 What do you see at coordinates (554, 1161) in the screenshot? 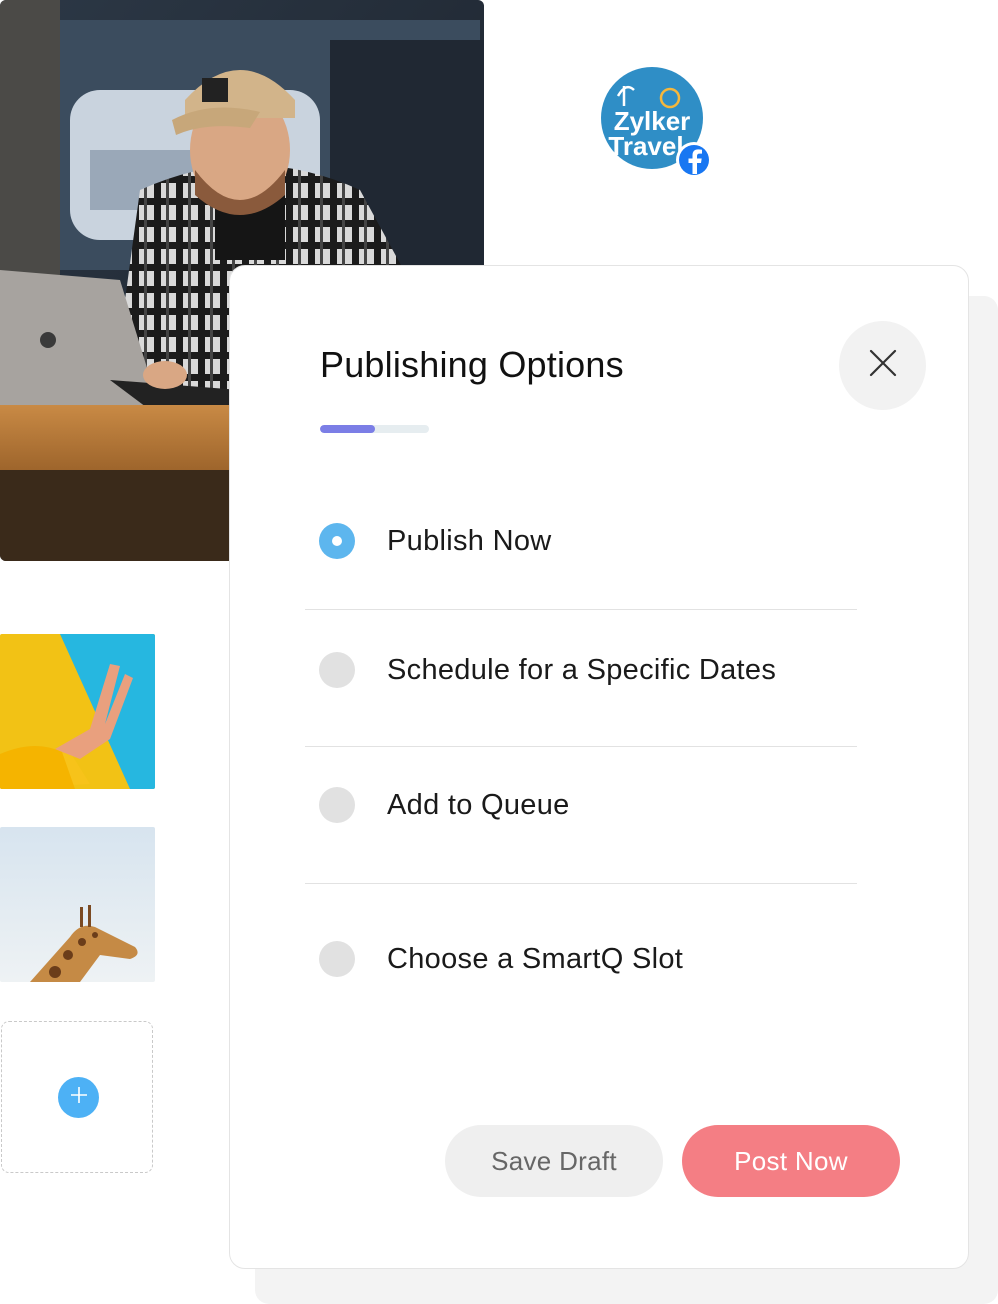
I see `save-draft-button: Save Draft` at bounding box center [554, 1161].